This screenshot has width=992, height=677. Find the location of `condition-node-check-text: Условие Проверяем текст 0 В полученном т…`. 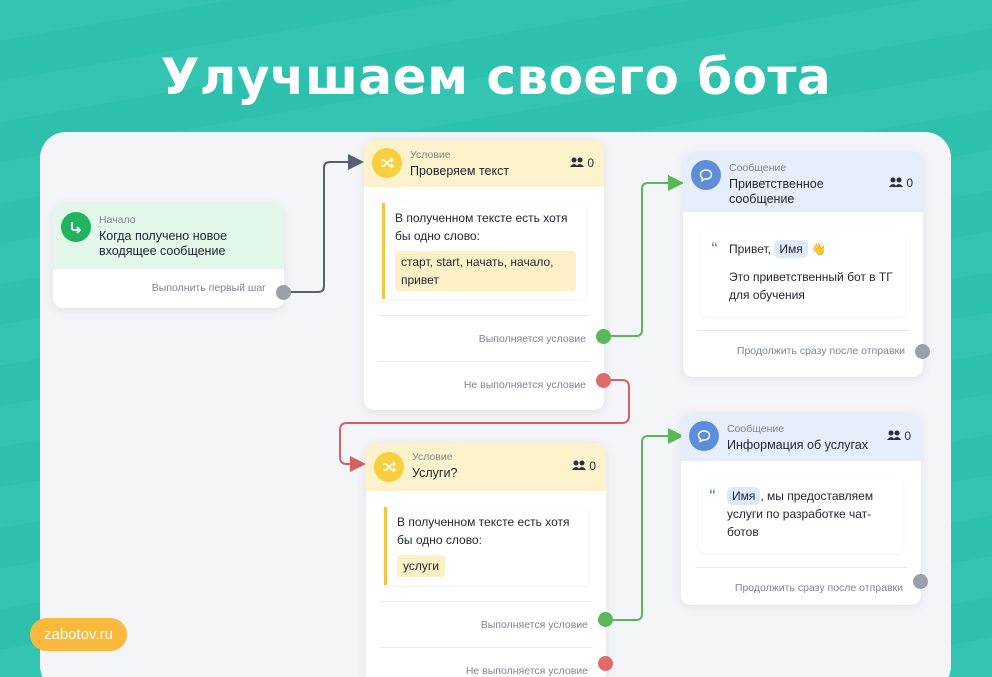

condition-node-check-text: Условие Проверяем текст 0 В полученном т… is located at coordinates (484, 275).